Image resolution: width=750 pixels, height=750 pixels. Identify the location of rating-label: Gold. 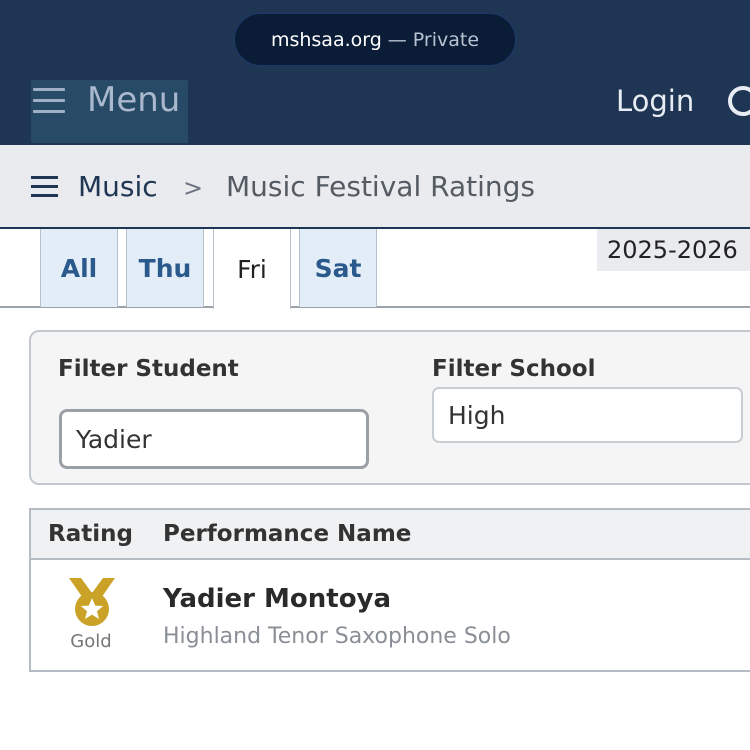
(91, 641).